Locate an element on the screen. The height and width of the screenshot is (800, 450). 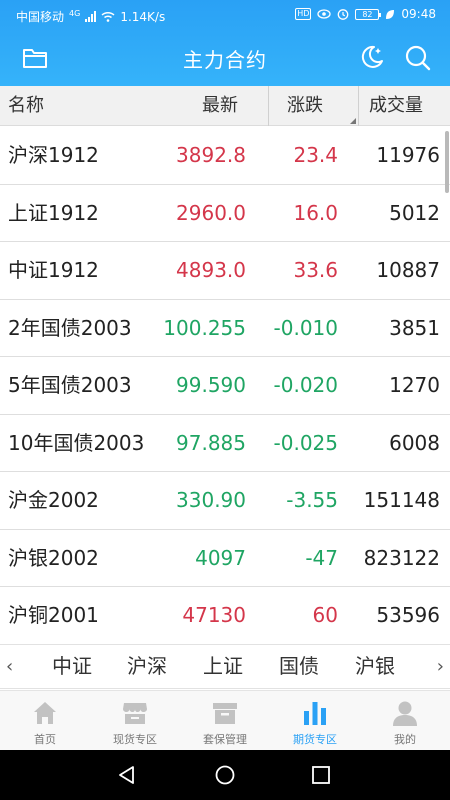
row-latest: 47130 is located at coordinates (214, 615).